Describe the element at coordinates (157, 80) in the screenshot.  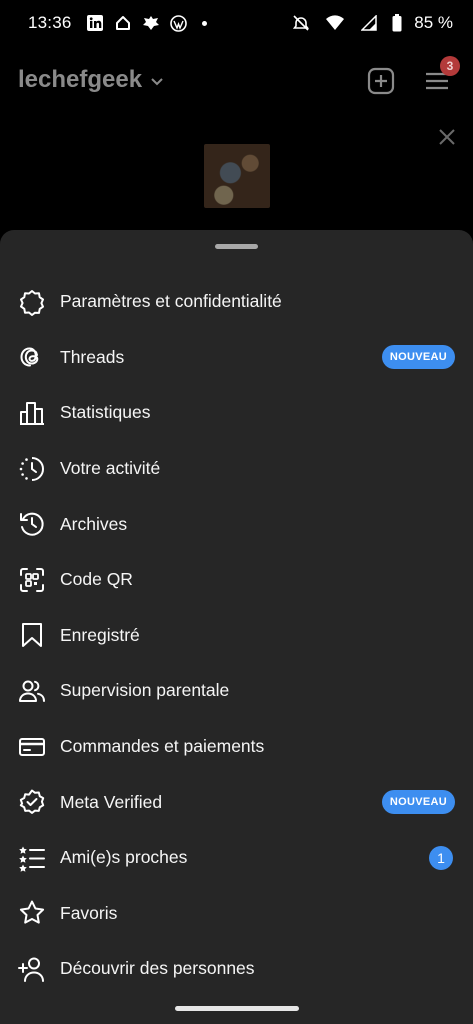
I see `chevron-down-icon` at that location.